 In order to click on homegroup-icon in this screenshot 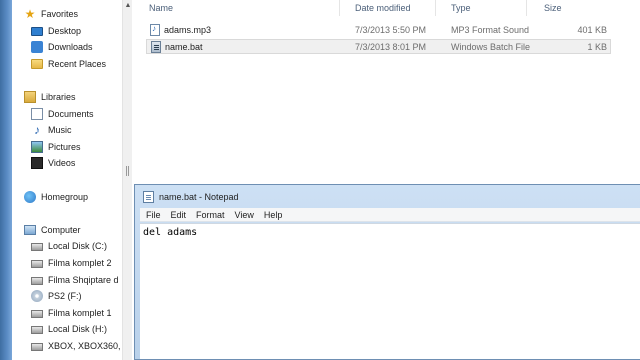, I will do `click(30, 196)`.